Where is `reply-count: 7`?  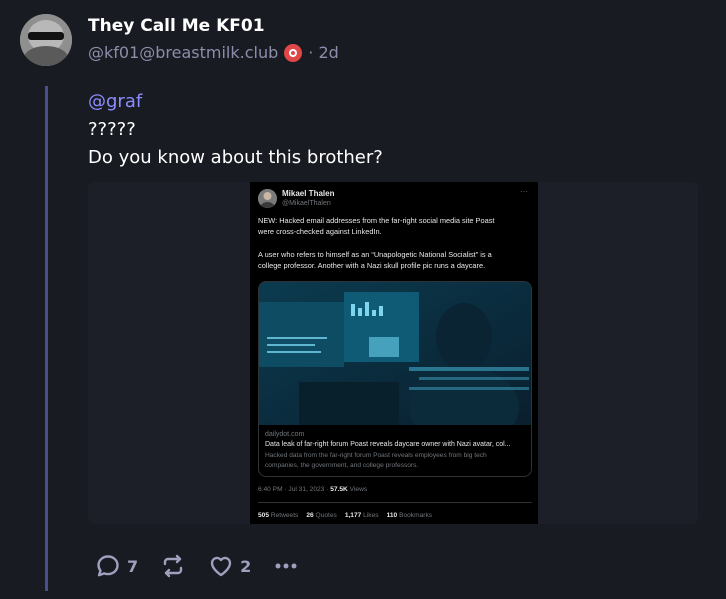
reply-count: 7 is located at coordinates (133, 566).